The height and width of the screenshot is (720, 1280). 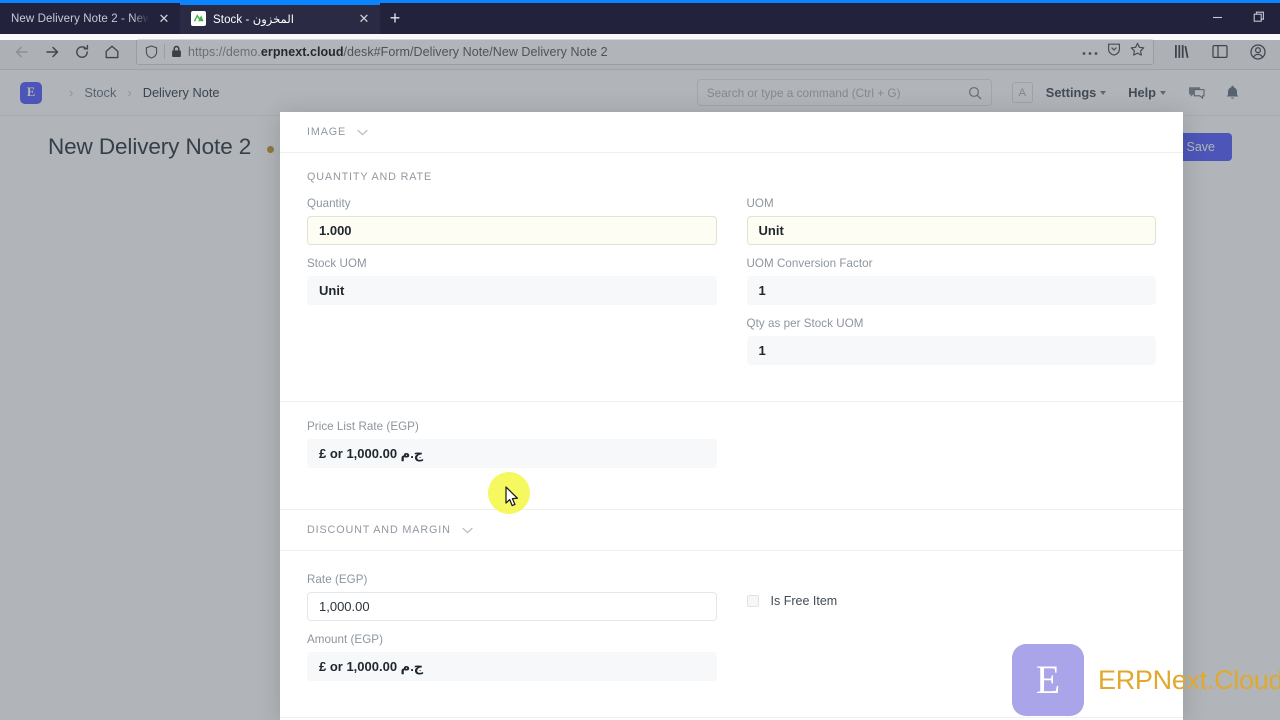 What do you see at coordinates (1259, 17) in the screenshot?
I see `maximize-restore-icon` at bounding box center [1259, 17].